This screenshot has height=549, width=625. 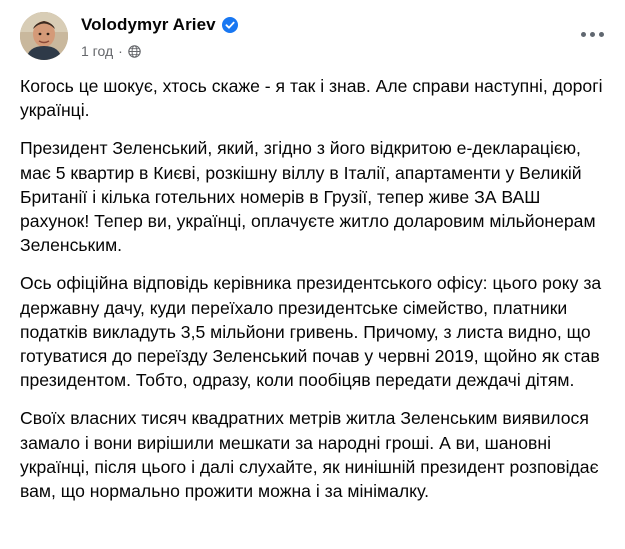 I want to click on author-line: Volodymyr Ariev, so click(x=159, y=25).